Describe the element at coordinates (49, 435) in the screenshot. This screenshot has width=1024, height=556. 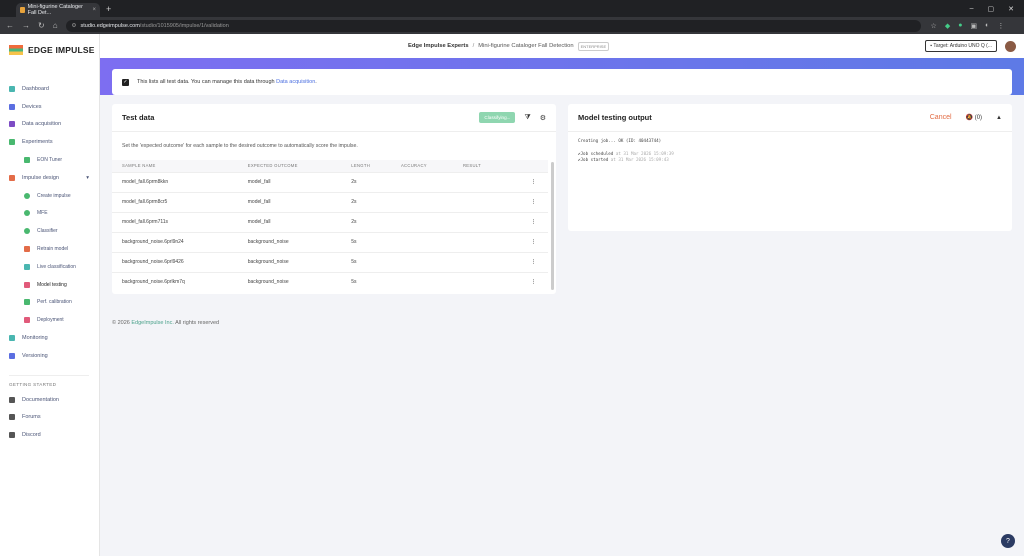
I see `sidebar-item-discord: Discord` at that location.